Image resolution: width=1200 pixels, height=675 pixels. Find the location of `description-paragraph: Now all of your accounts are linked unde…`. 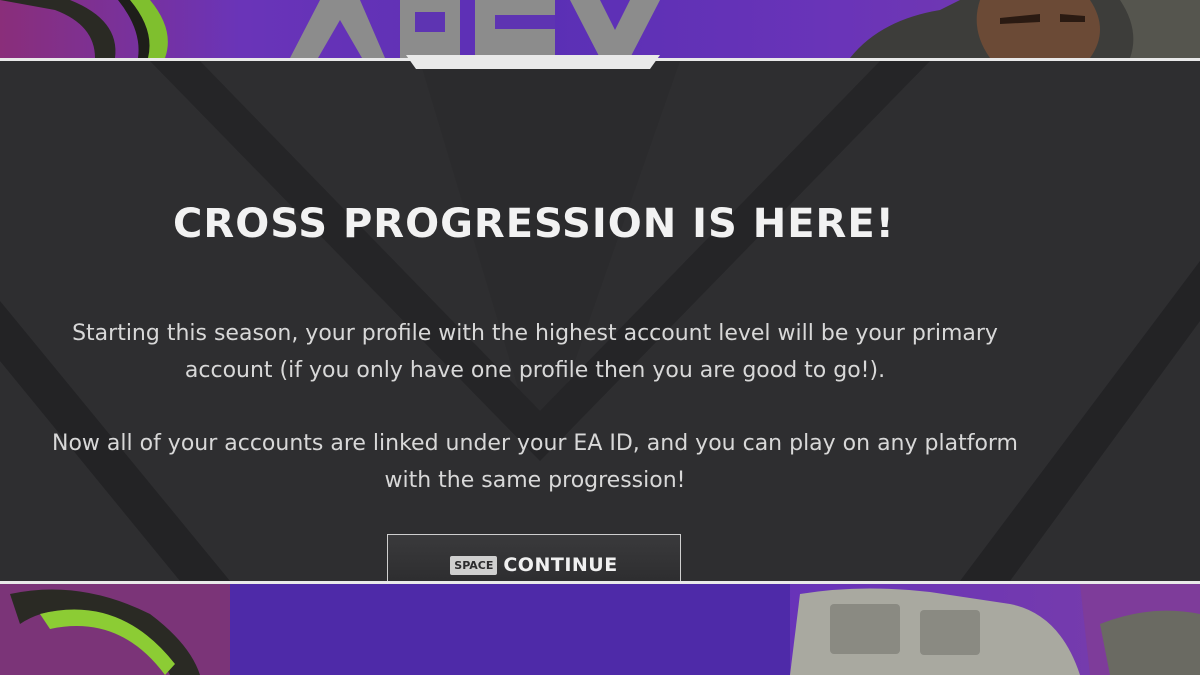

description-paragraph: Now all of your accounts are linked unde… is located at coordinates (535, 462).